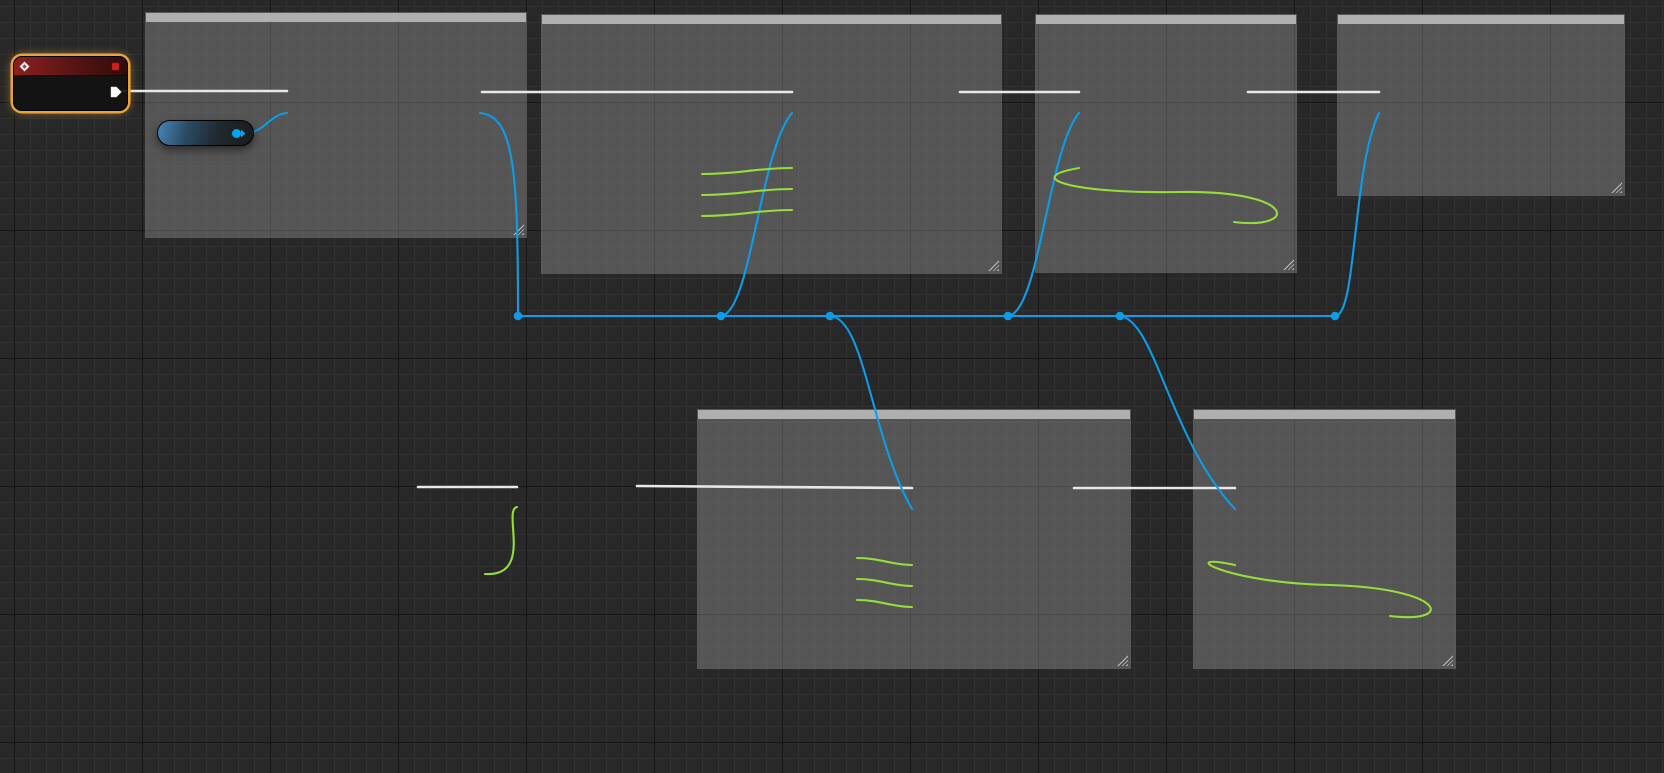 Image resolution: width=1664 pixels, height=773 pixels. Describe the element at coordinates (774, 487) in the screenshot. I see `wire-exec` at that location.